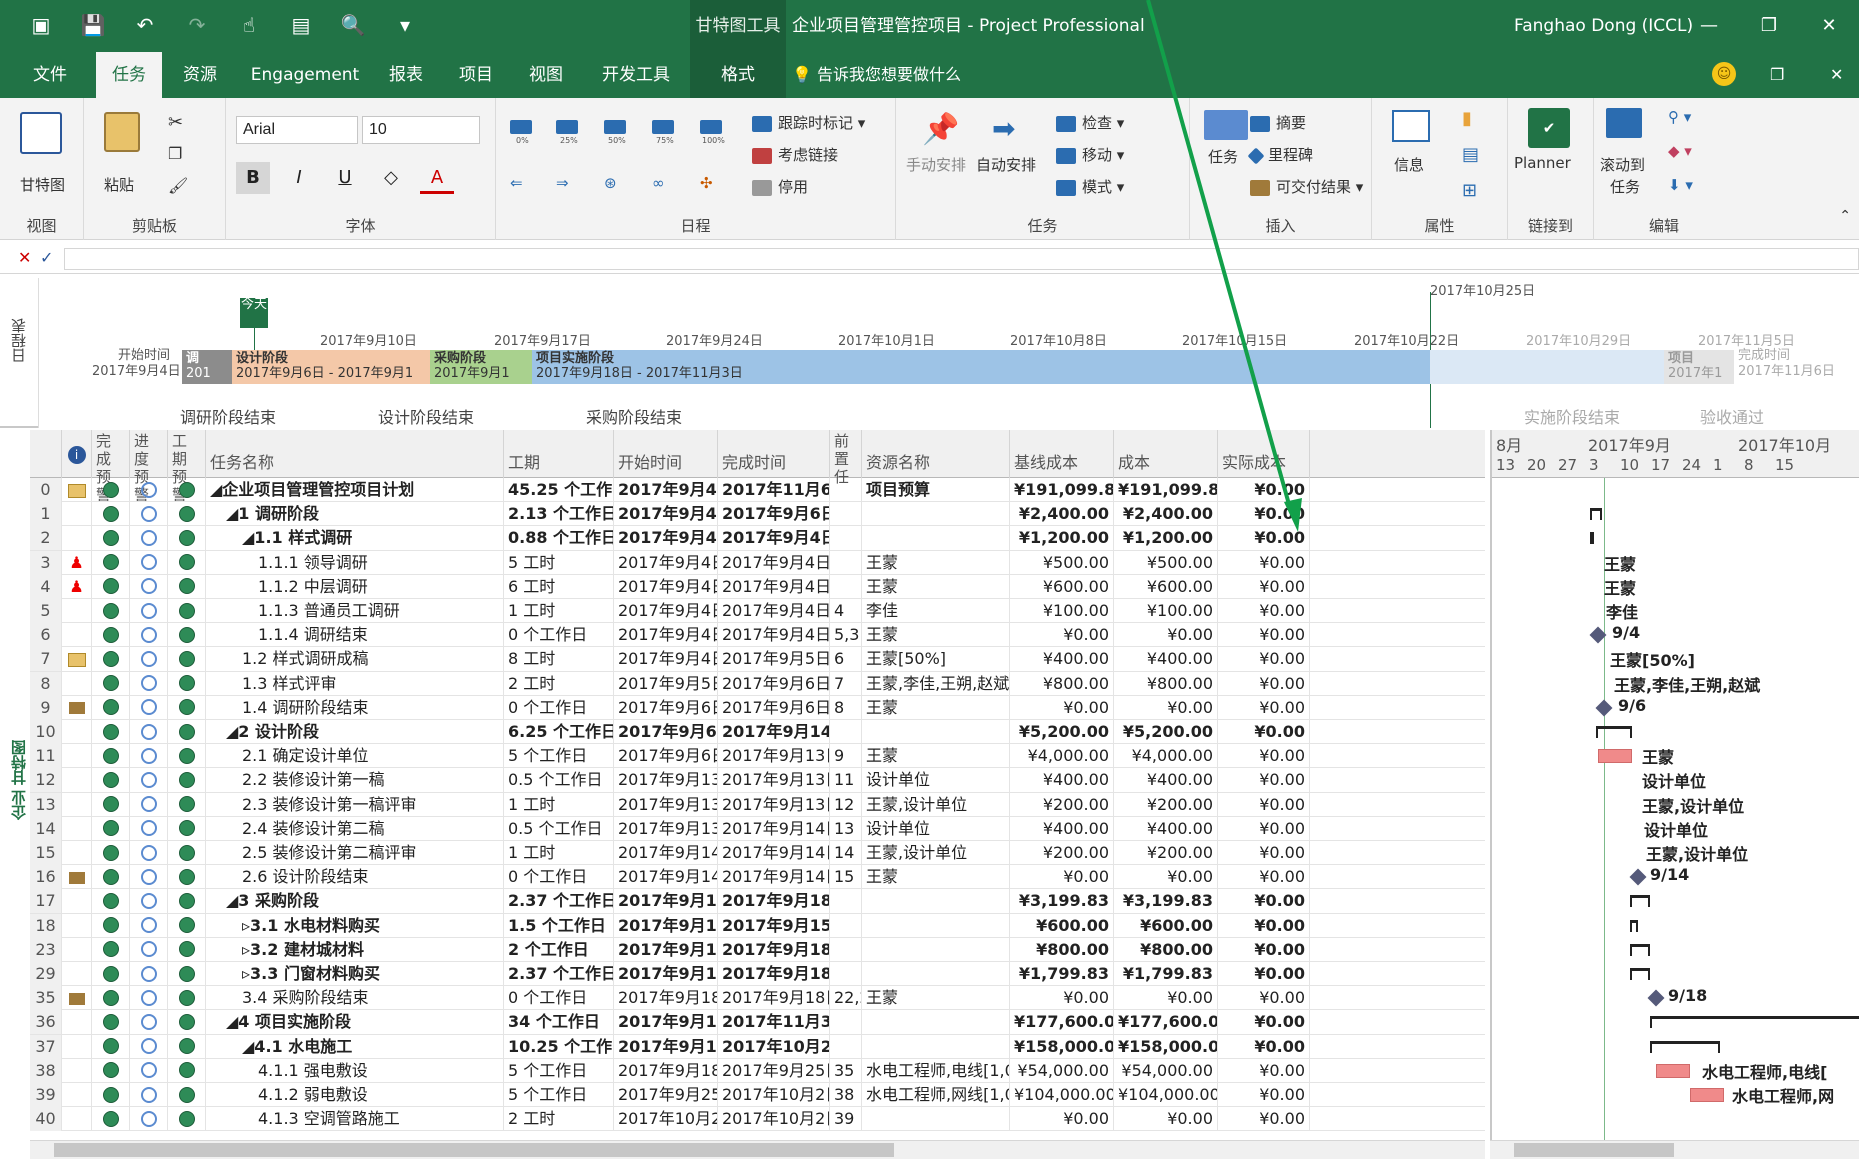  What do you see at coordinates (93, 25) in the screenshot?
I see `save-icon: 💾` at bounding box center [93, 25].